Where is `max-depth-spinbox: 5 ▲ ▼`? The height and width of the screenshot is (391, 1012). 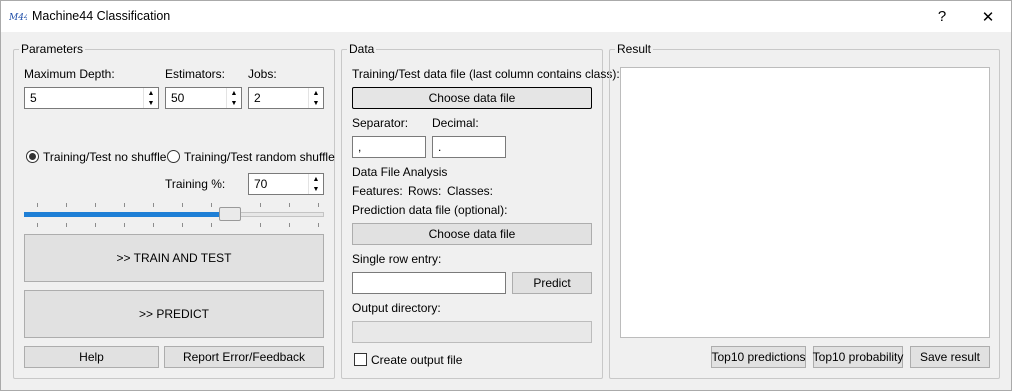
max-depth-spinbox: 5 ▲ ▼ is located at coordinates (91, 98).